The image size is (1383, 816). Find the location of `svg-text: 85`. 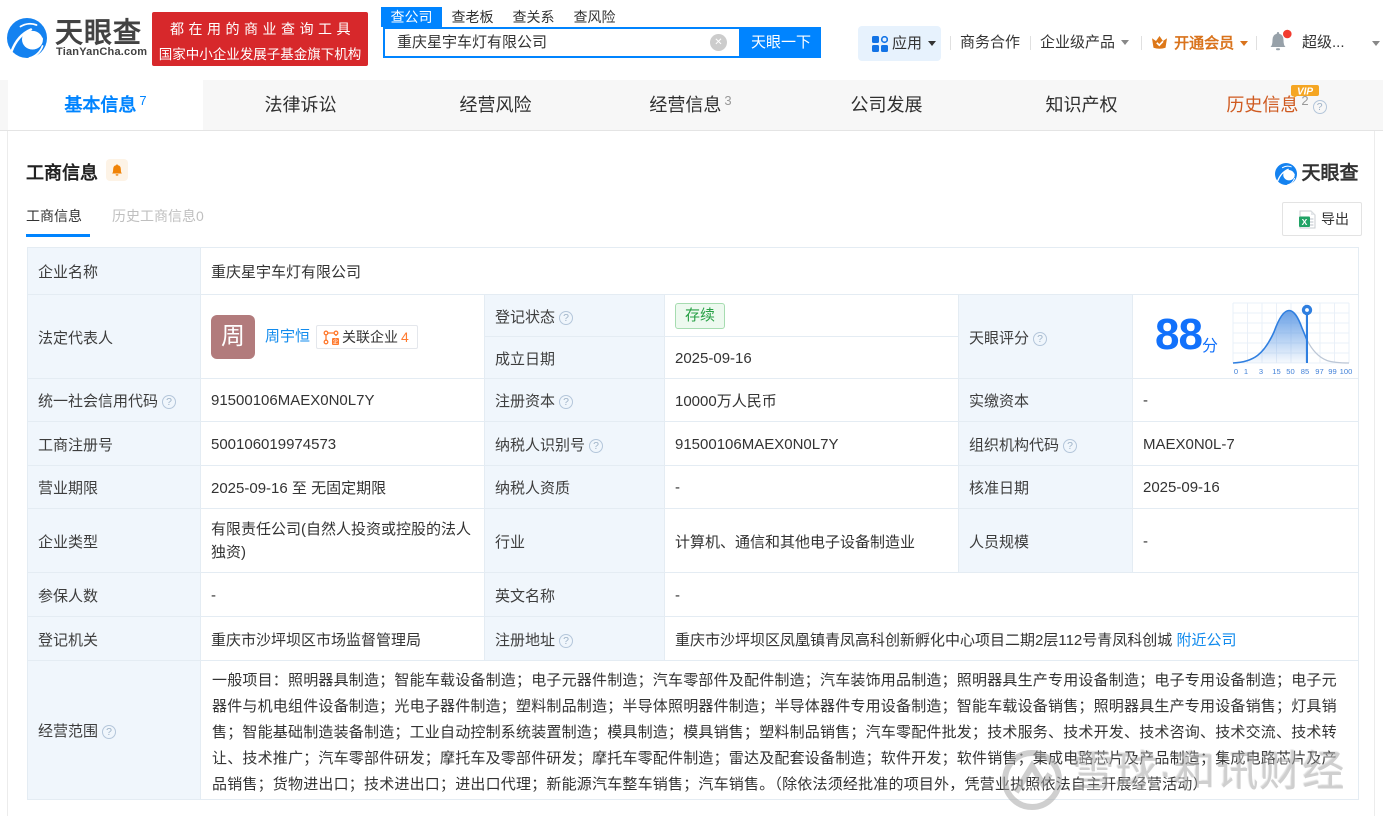

svg-text: 85 is located at coordinates (1305, 371).